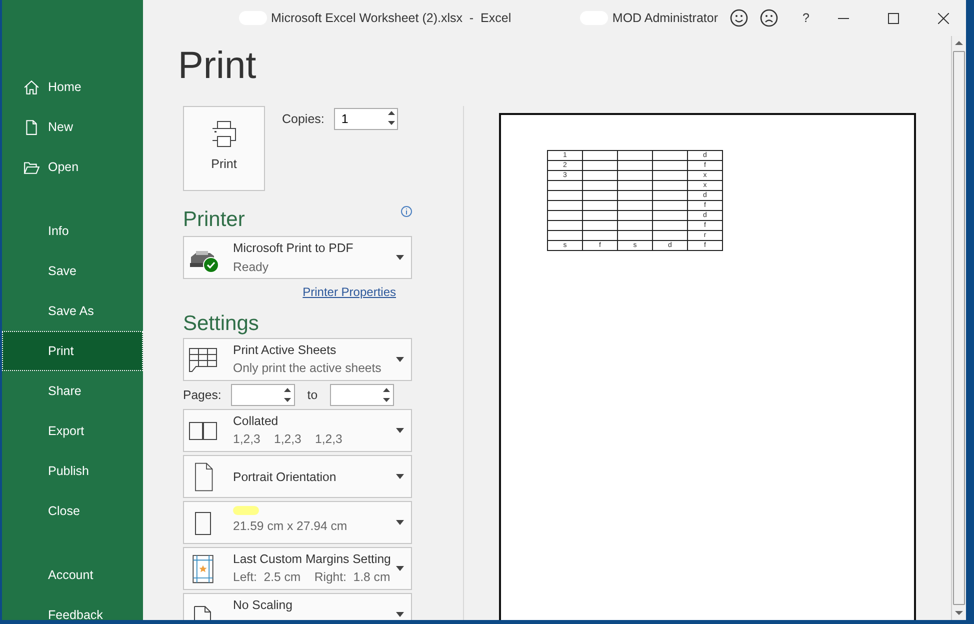 The height and width of the screenshot is (624, 974). Describe the element at coordinates (312, 559) in the screenshot. I see `setting-title: Last Custom Margins Setting` at that location.